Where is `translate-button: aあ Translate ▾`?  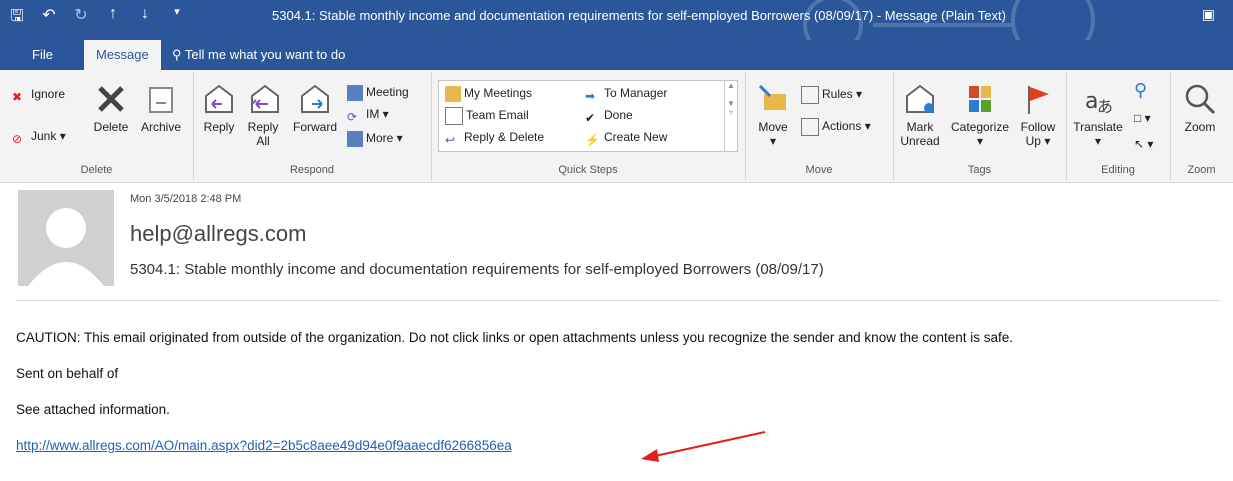
translate-button: aあ Translate ▾ is located at coordinates (1098, 115).